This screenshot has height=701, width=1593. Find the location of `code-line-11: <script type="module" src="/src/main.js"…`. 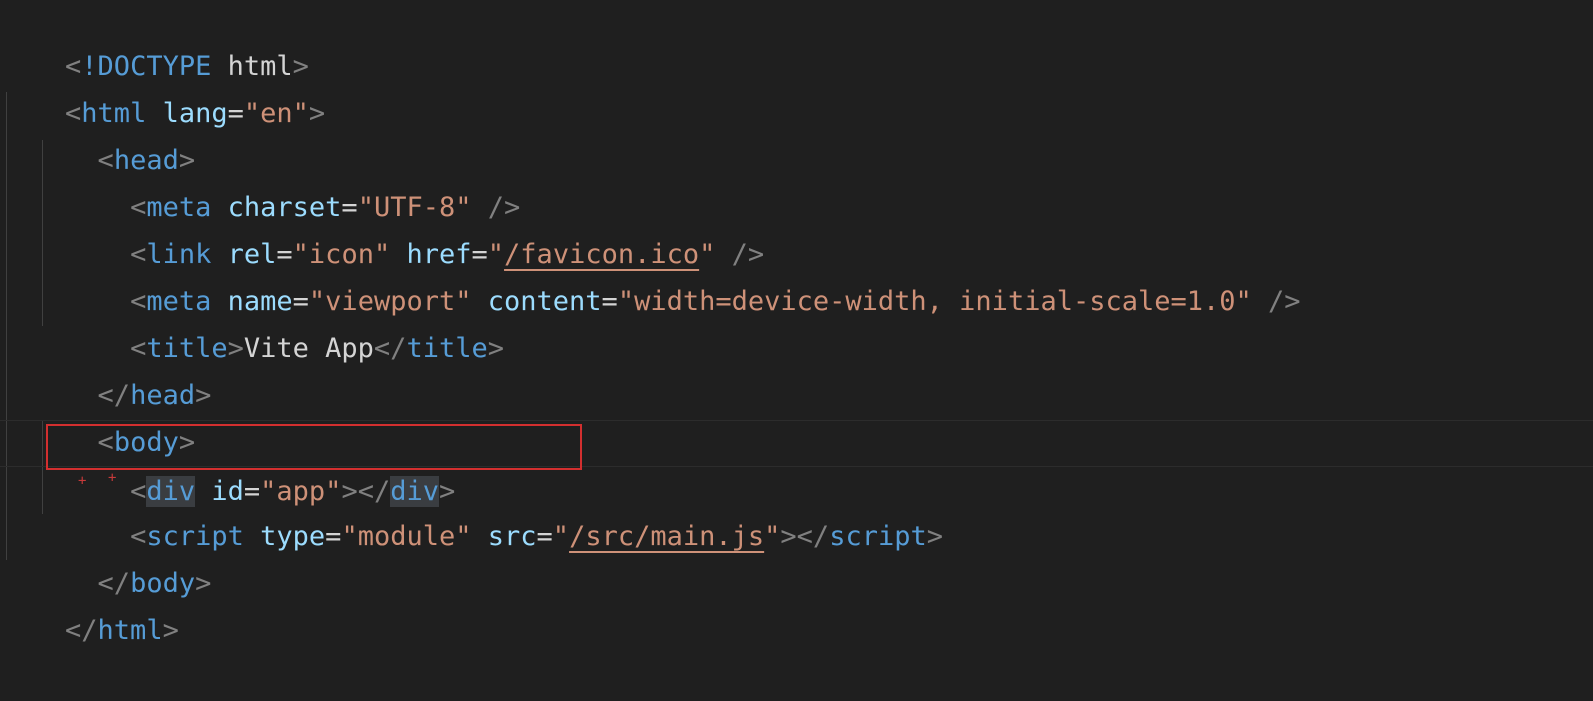

code-line-11: <script type="module" src="/src/main.js"… is located at coordinates (796, 509).